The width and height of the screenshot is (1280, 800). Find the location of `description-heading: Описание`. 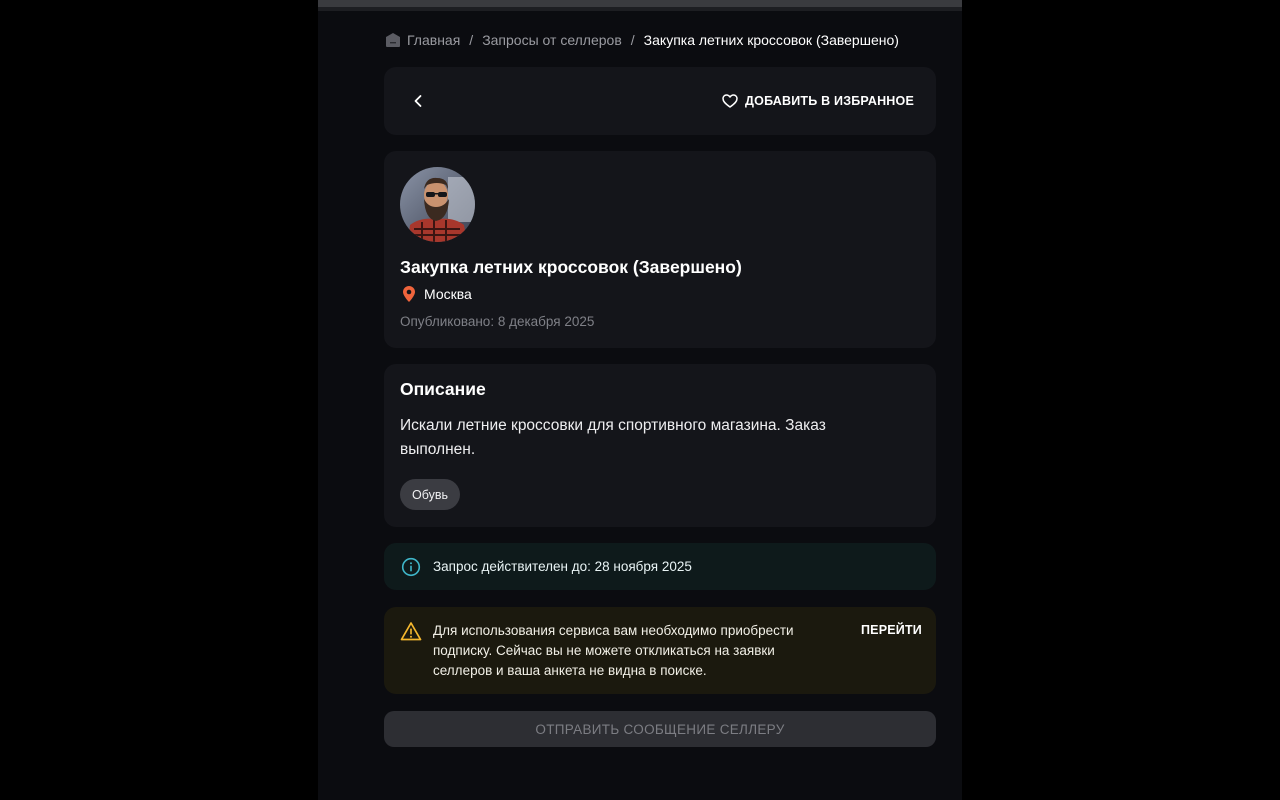

description-heading: Описание is located at coordinates (443, 389).